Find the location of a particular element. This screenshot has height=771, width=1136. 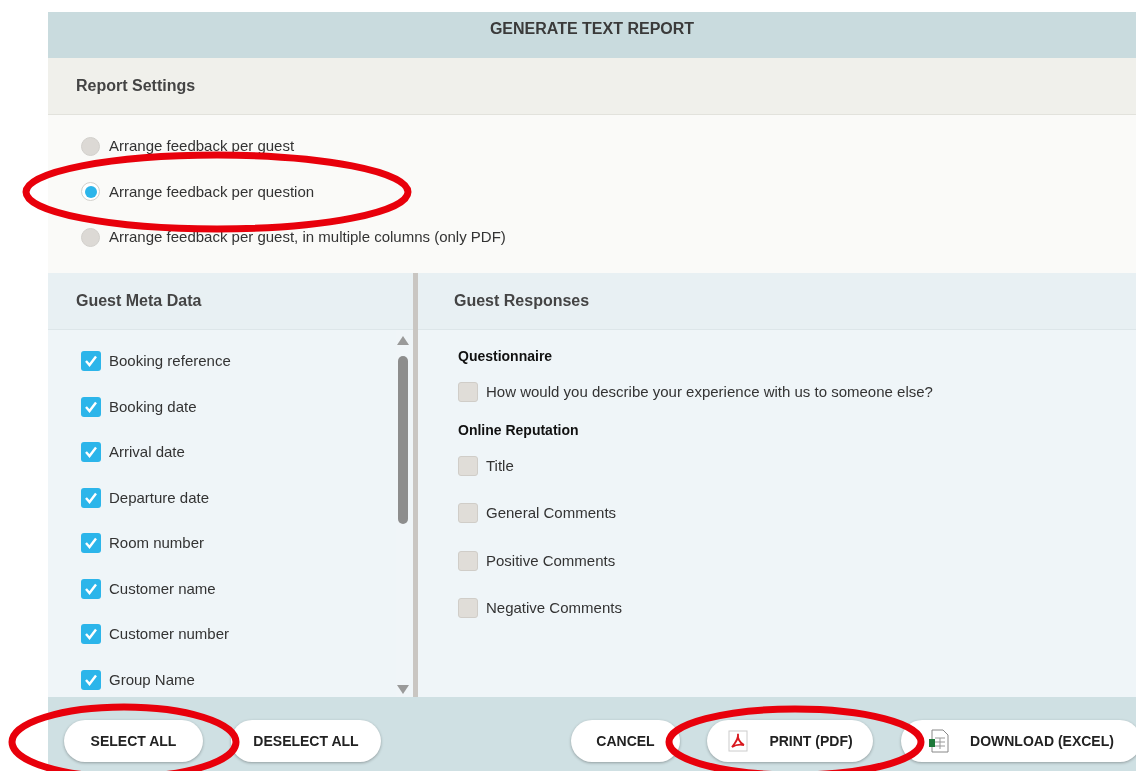

scrollbar-thumb is located at coordinates (403, 440).